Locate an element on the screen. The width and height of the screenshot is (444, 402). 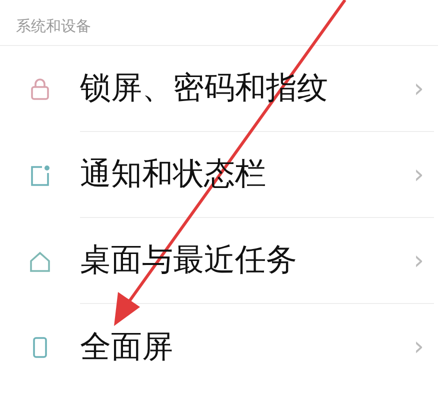
setting-label: 全面屏 is located at coordinates (126, 347).